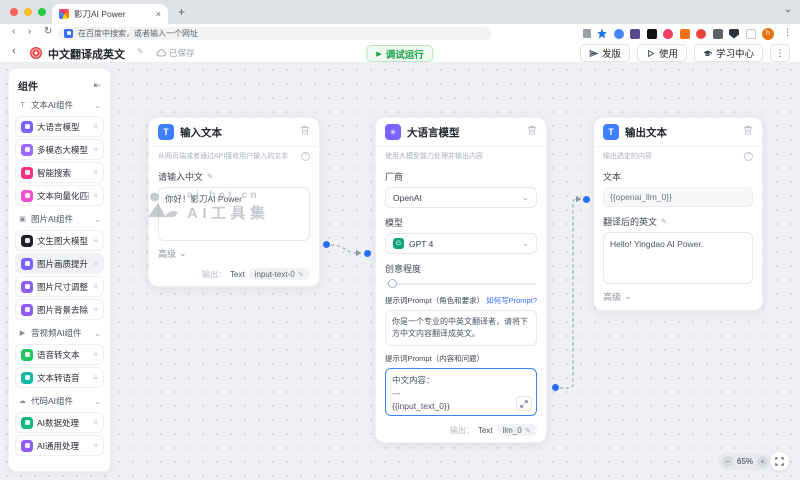 Image resolution: width=800 pixels, height=480 pixels. Describe the element at coordinates (59, 286) in the screenshot. I see `sidebar-item-image-resize: 图片尺寸调整 ≡` at that location.